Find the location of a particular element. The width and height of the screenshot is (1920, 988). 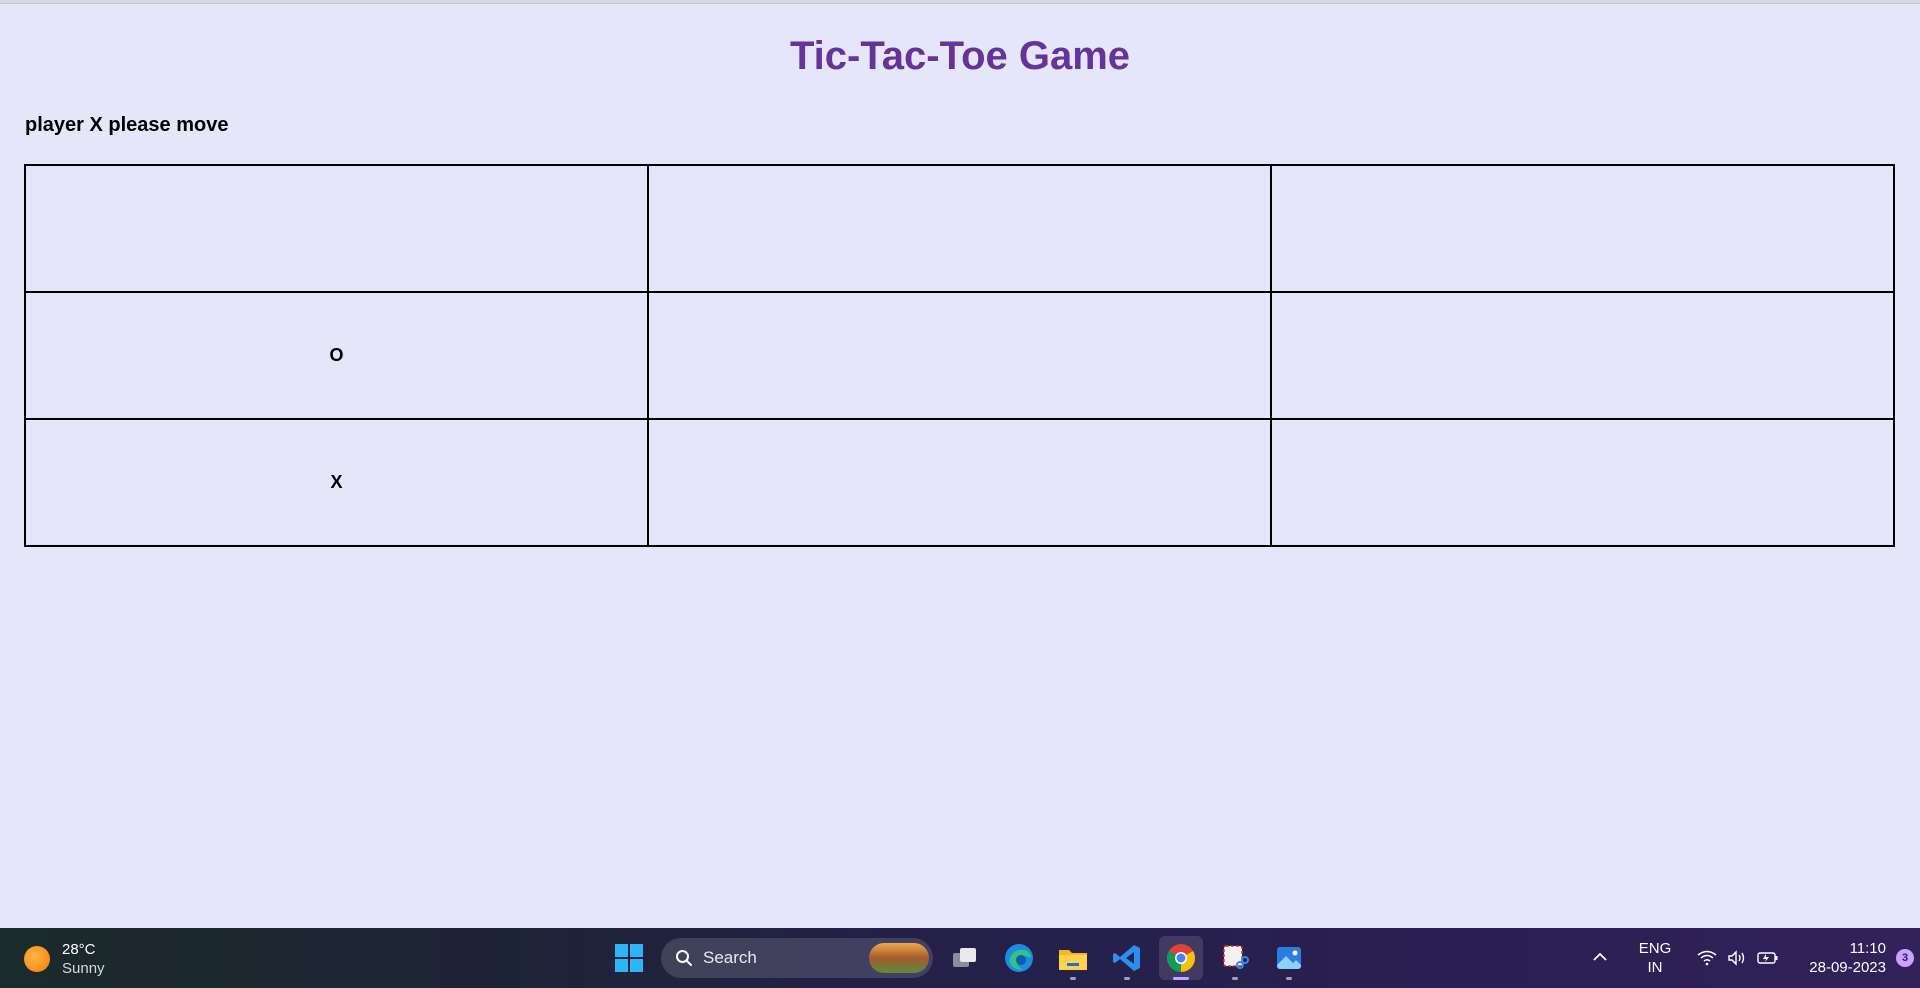

search-icon is located at coordinates (684, 958).